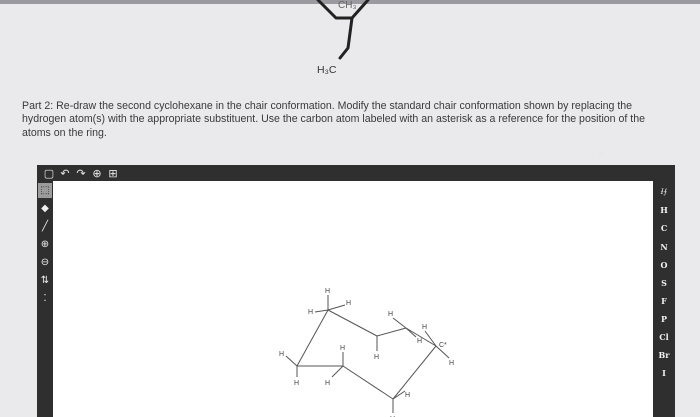 This screenshot has width=700, height=417. Describe the element at coordinates (45, 208) in the screenshot. I see `erase-tool-icon: ◆` at that location.